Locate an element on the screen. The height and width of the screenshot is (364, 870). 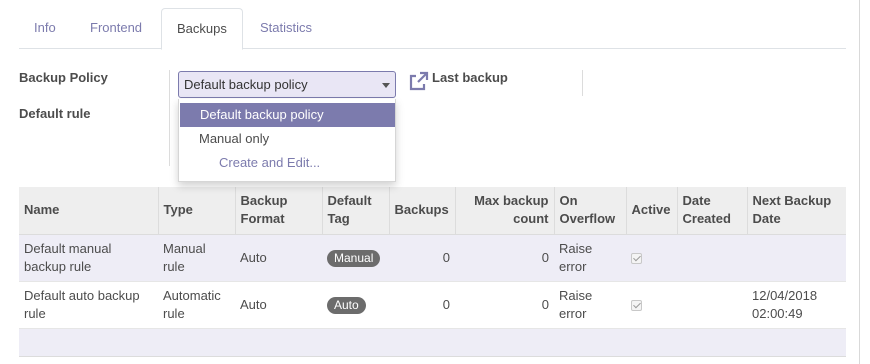
backup-policy-label: Backup Policy is located at coordinates (63, 77).